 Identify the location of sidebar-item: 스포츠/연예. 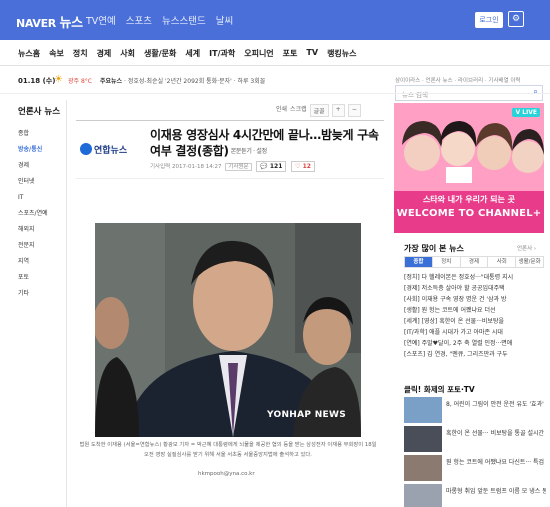
(42, 214).